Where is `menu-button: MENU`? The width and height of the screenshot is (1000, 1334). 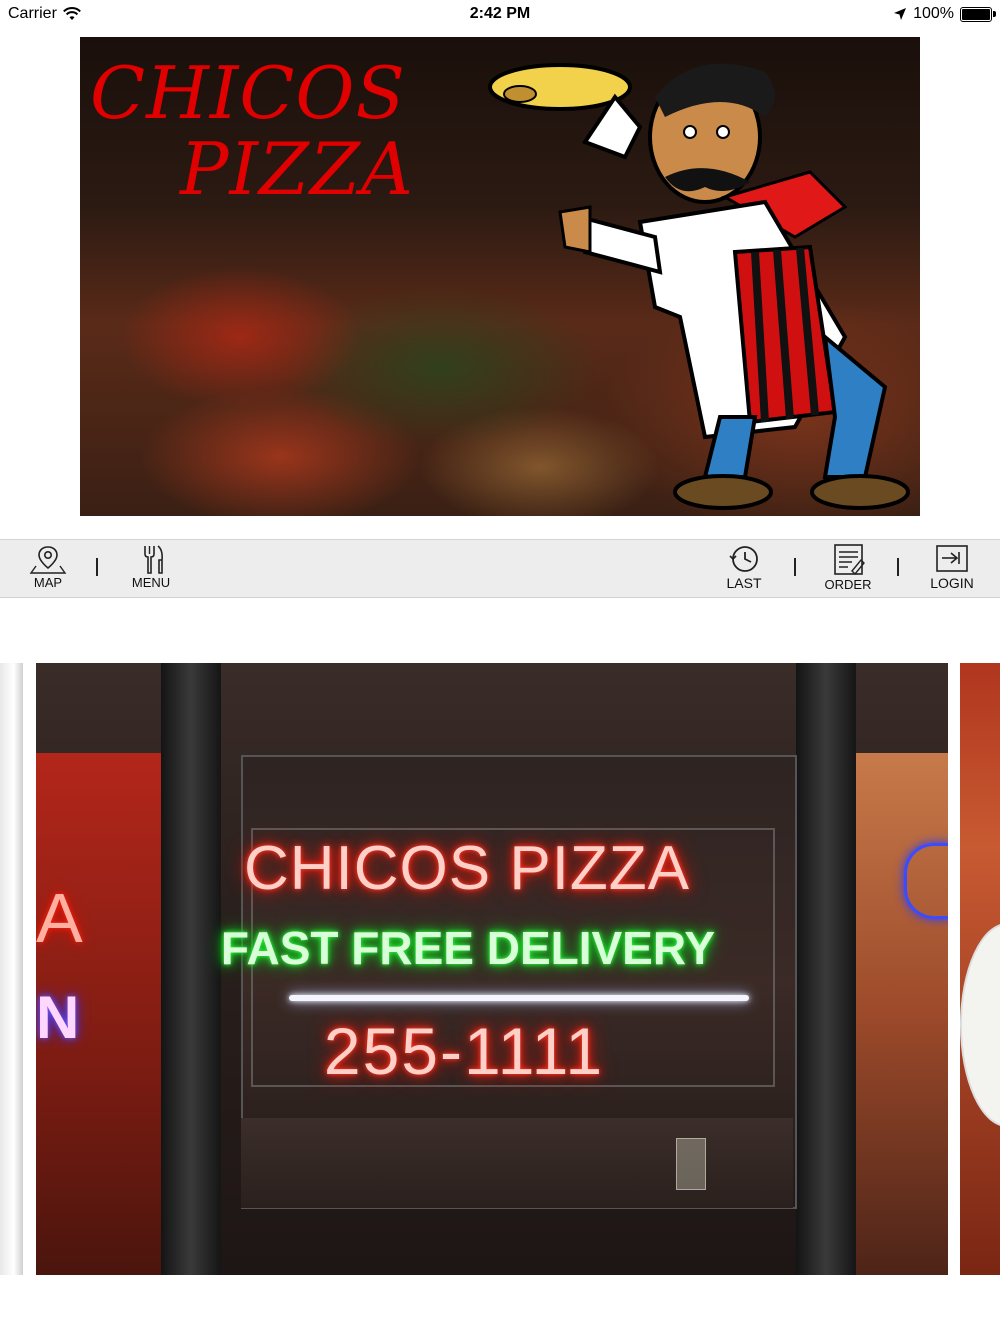
menu-button: MENU is located at coordinates (151, 569).